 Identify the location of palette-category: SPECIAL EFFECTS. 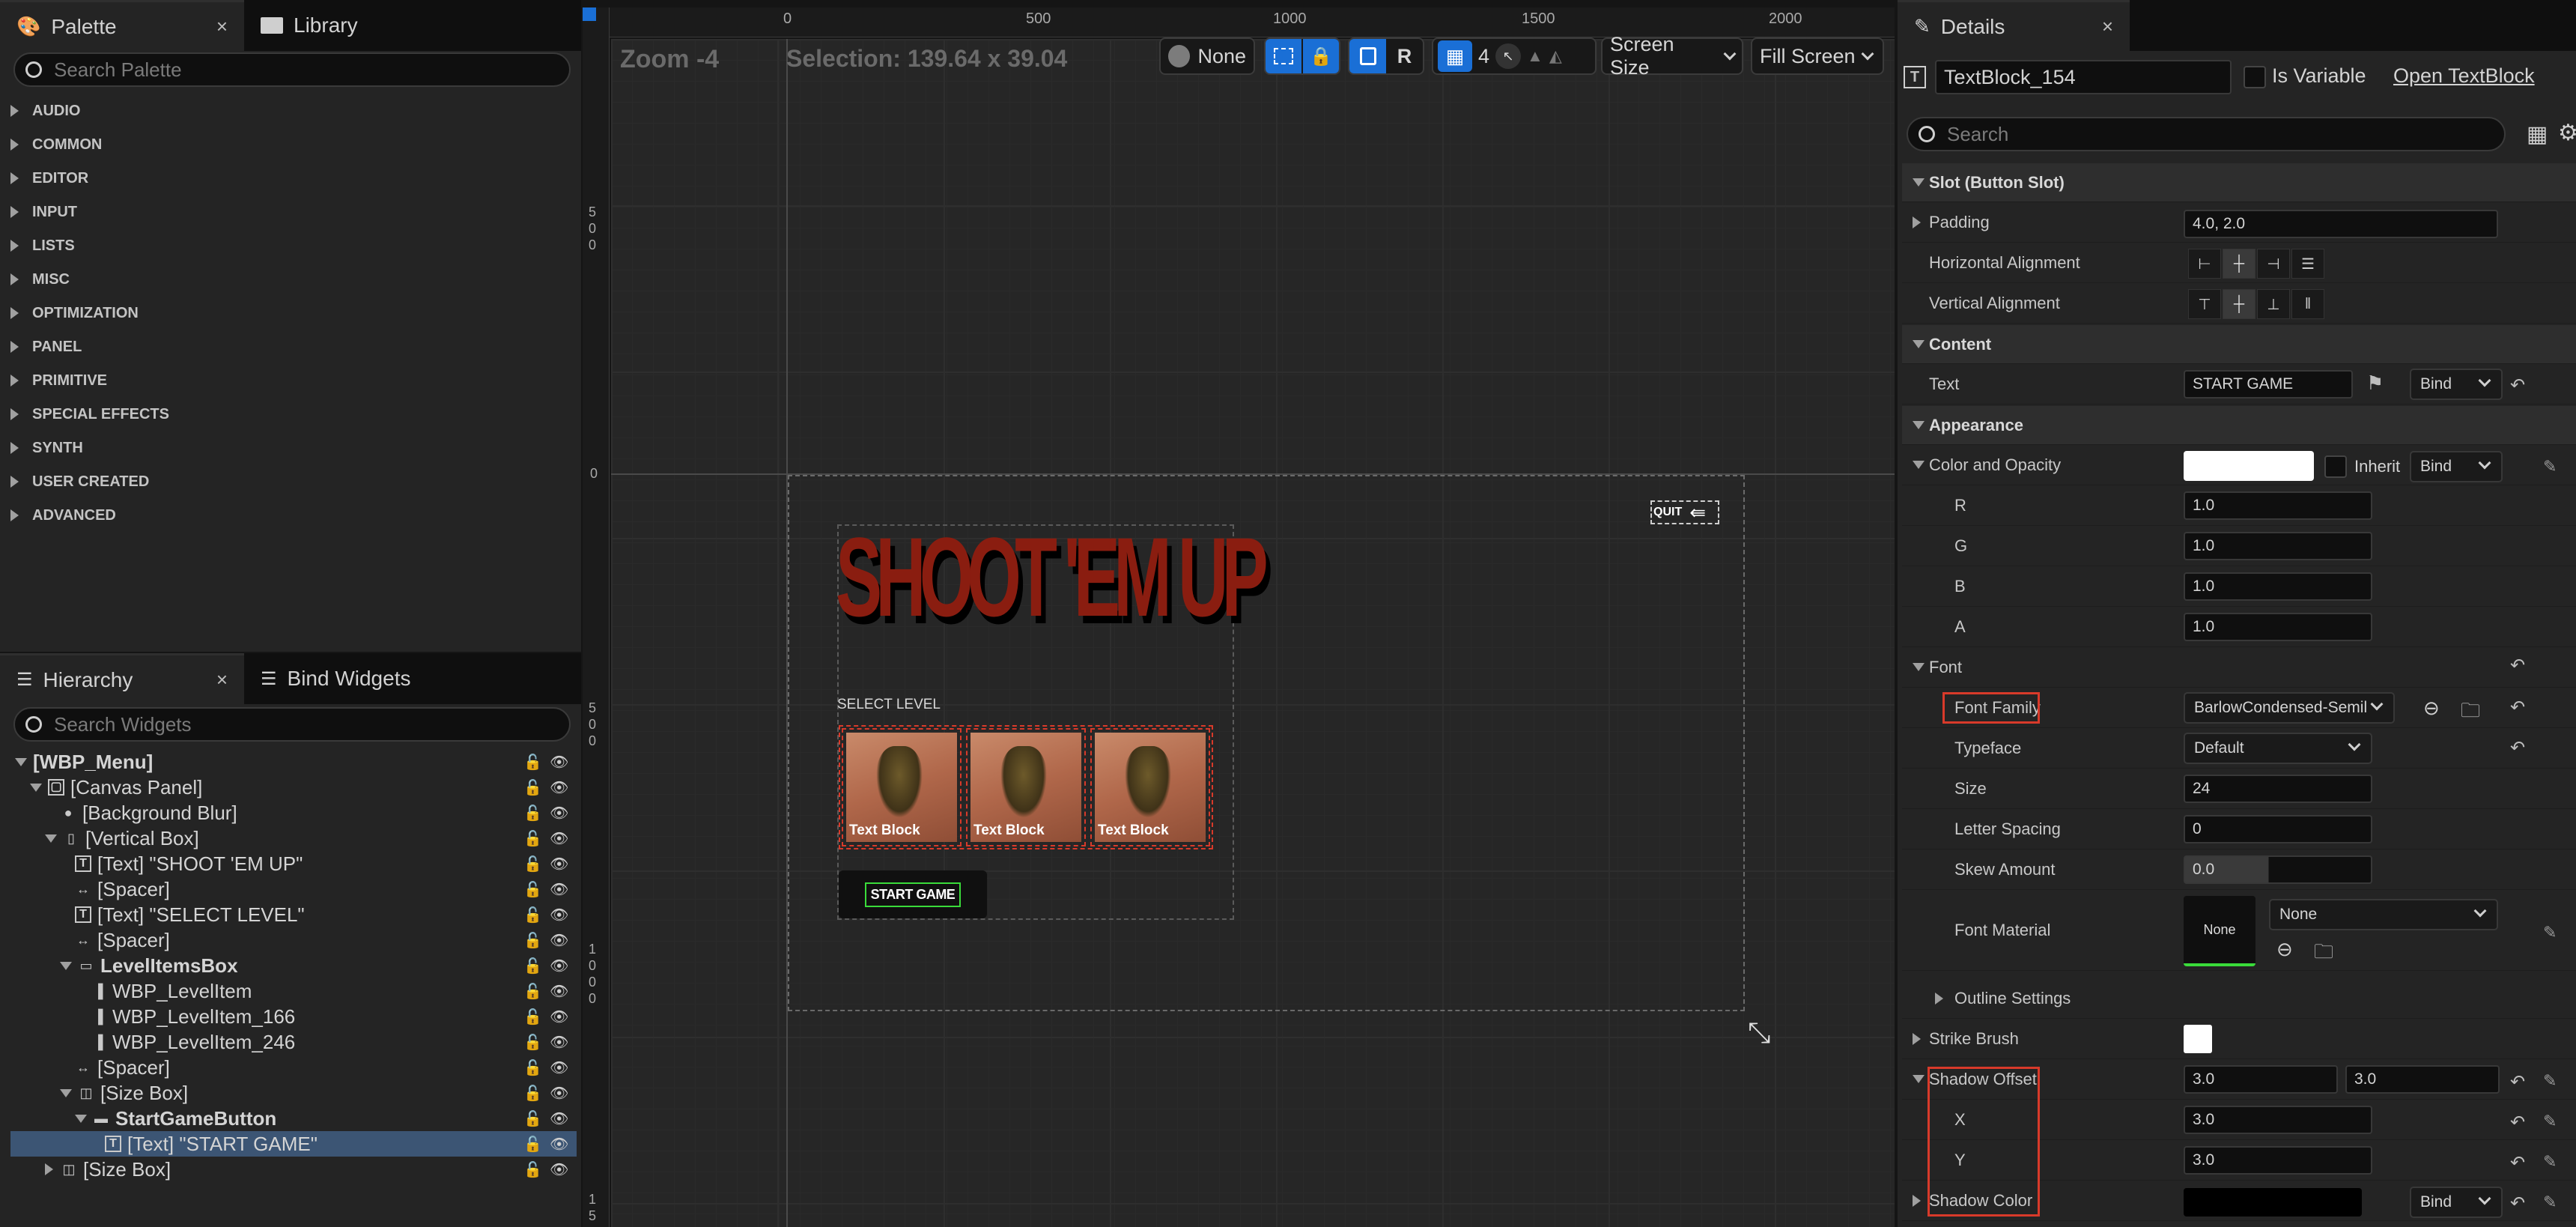
(89, 414).